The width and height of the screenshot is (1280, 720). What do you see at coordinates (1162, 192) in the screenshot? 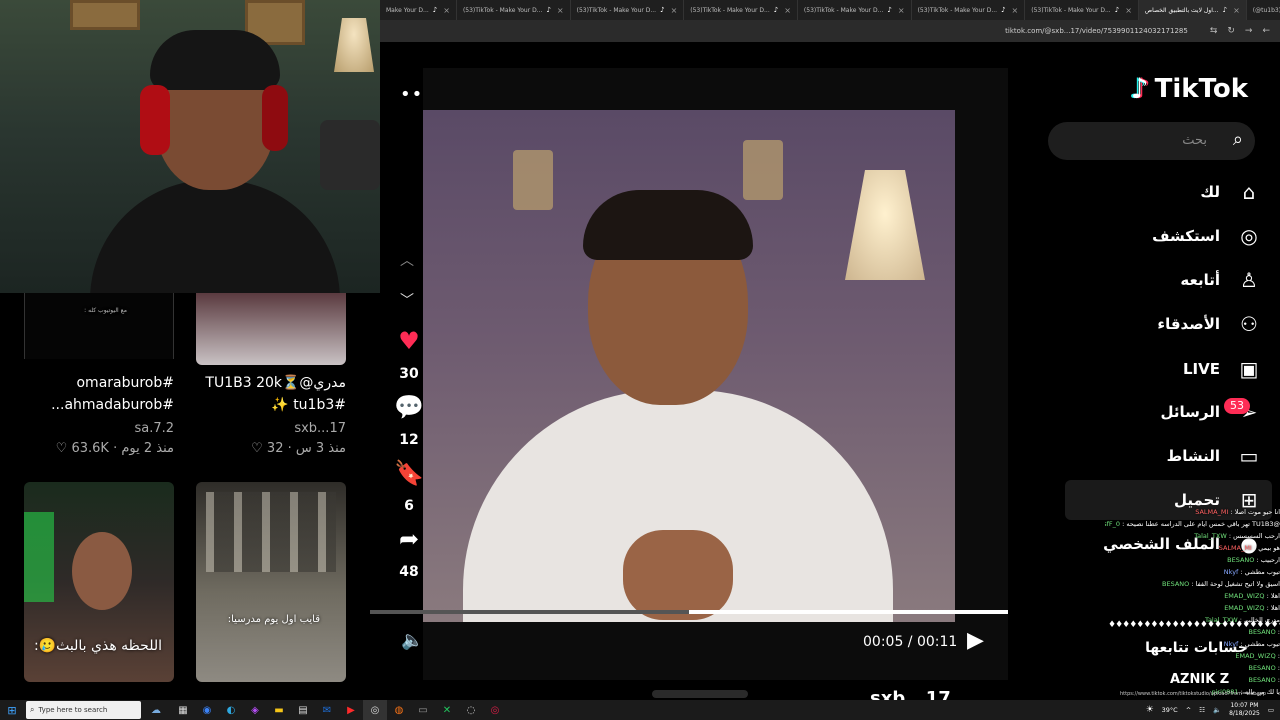
I see `sidebar-item-foryou: لك ⌂` at bounding box center [1162, 192].